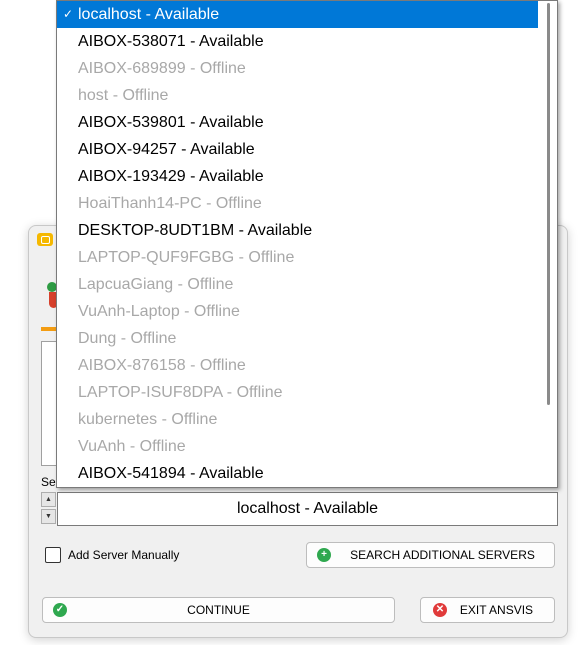 This screenshot has height=645, width=578. What do you see at coordinates (156, 284) in the screenshot?
I see `server-option-label: LapcuaGiang - Offline` at bounding box center [156, 284].